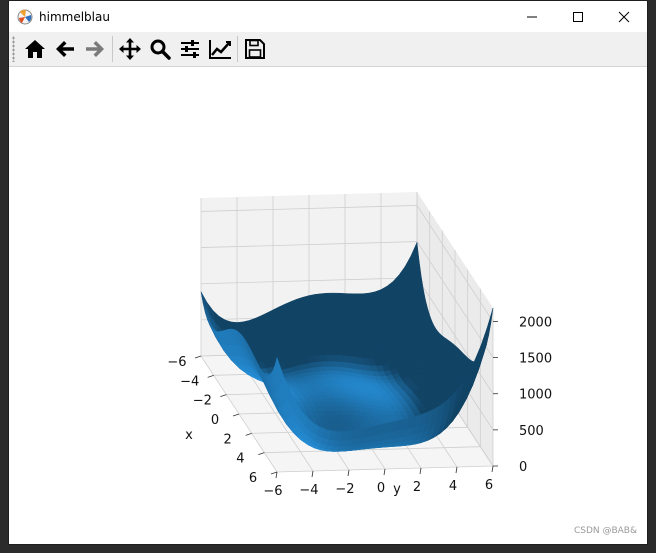 The height and width of the screenshot is (553, 656). Describe the element at coordinates (25, 16) in the screenshot. I see `matplotlib-logo-icon` at that location.